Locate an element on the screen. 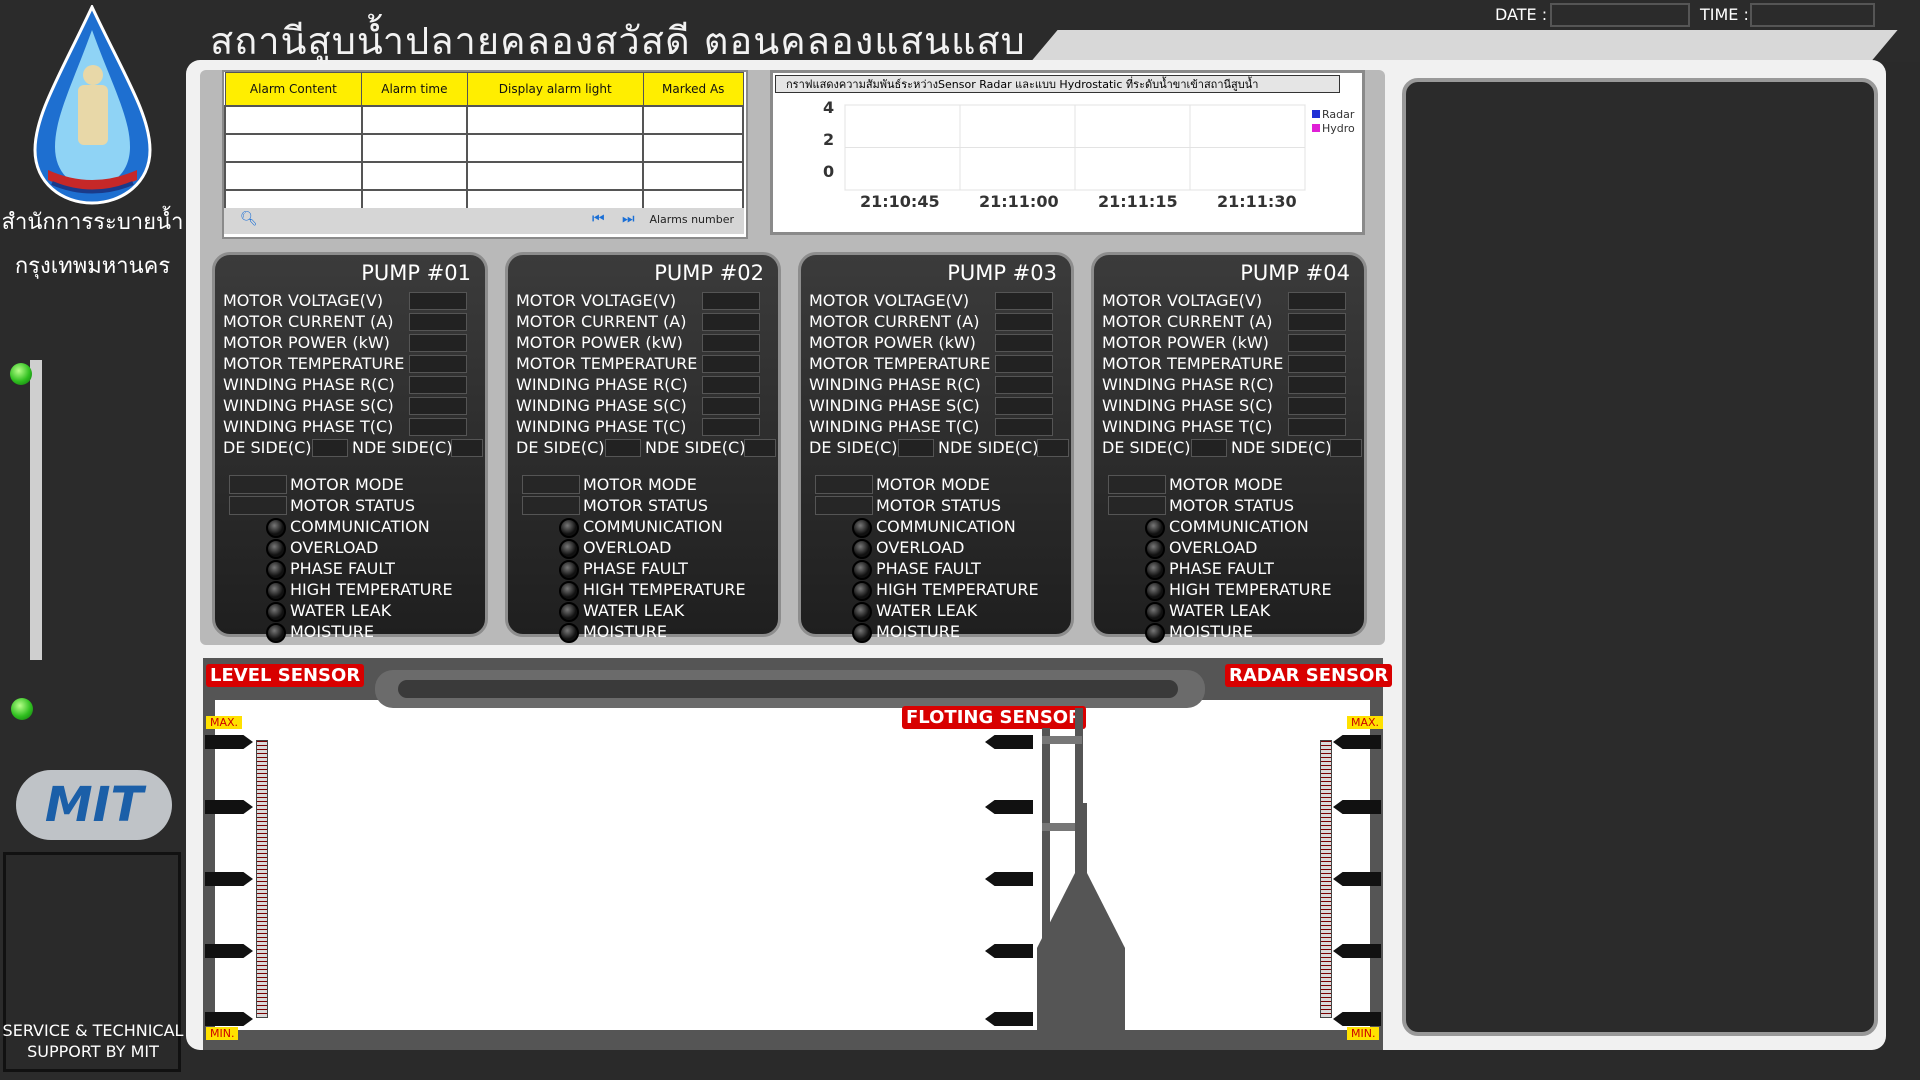 This screenshot has height=1080, width=1920. trend-y-tick: 2 is located at coordinates (828, 139).